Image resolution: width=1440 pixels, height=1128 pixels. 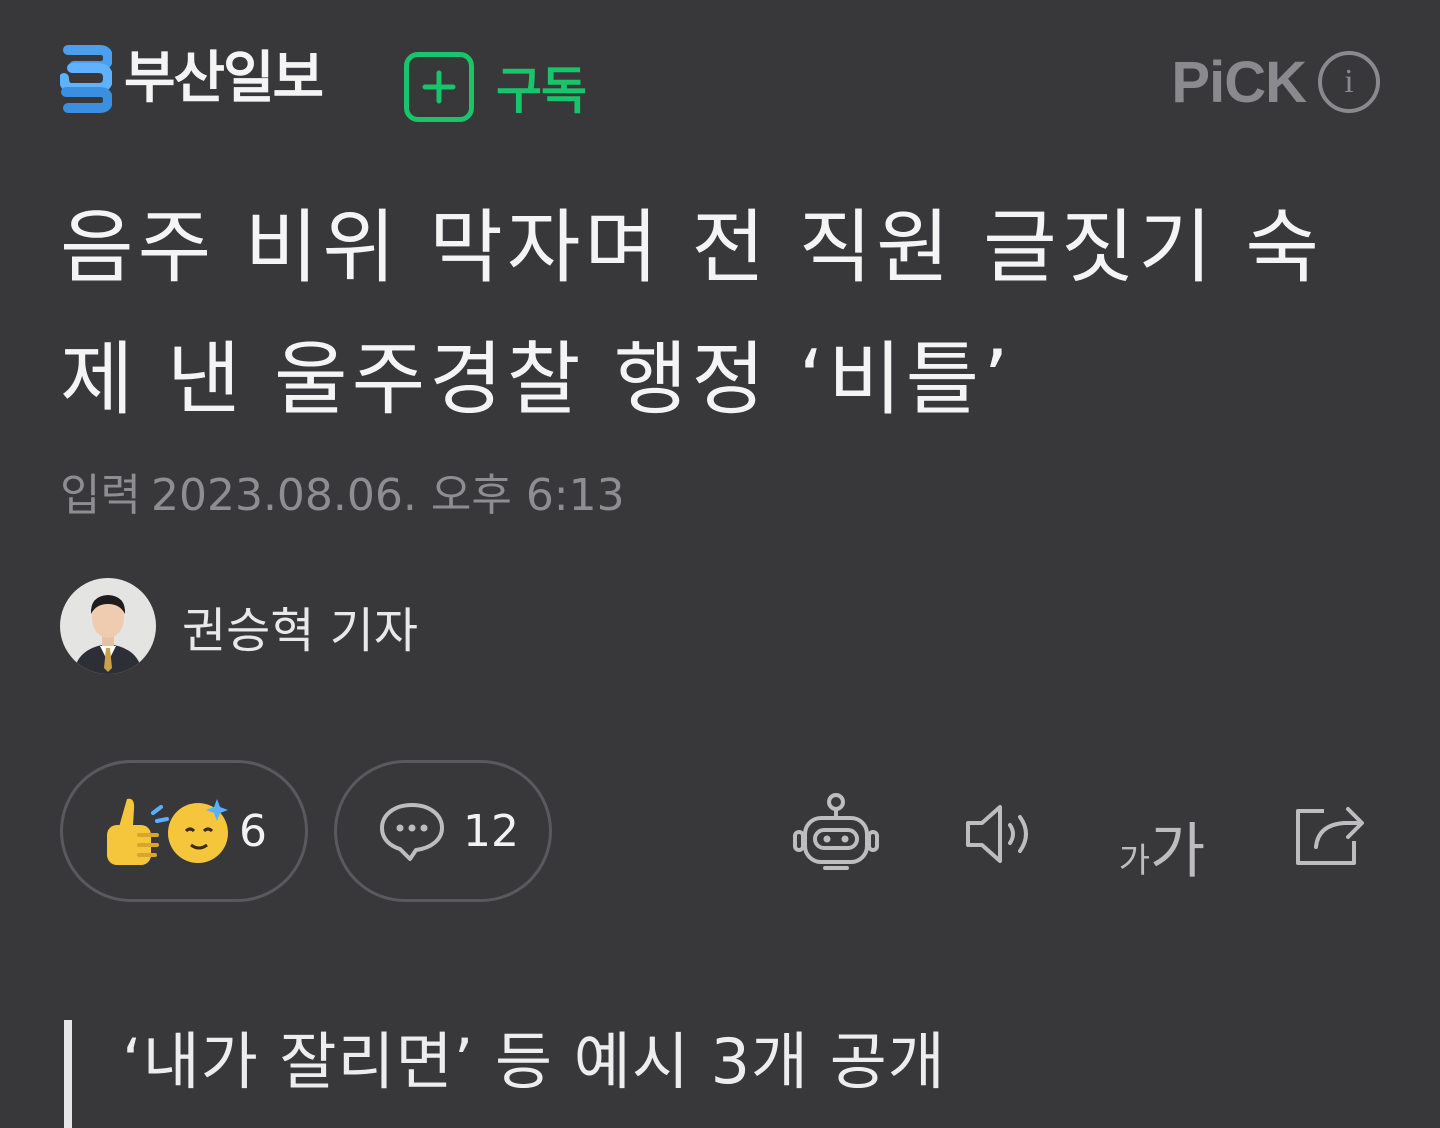 I want to click on share-button, so click(x=1330, y=834).